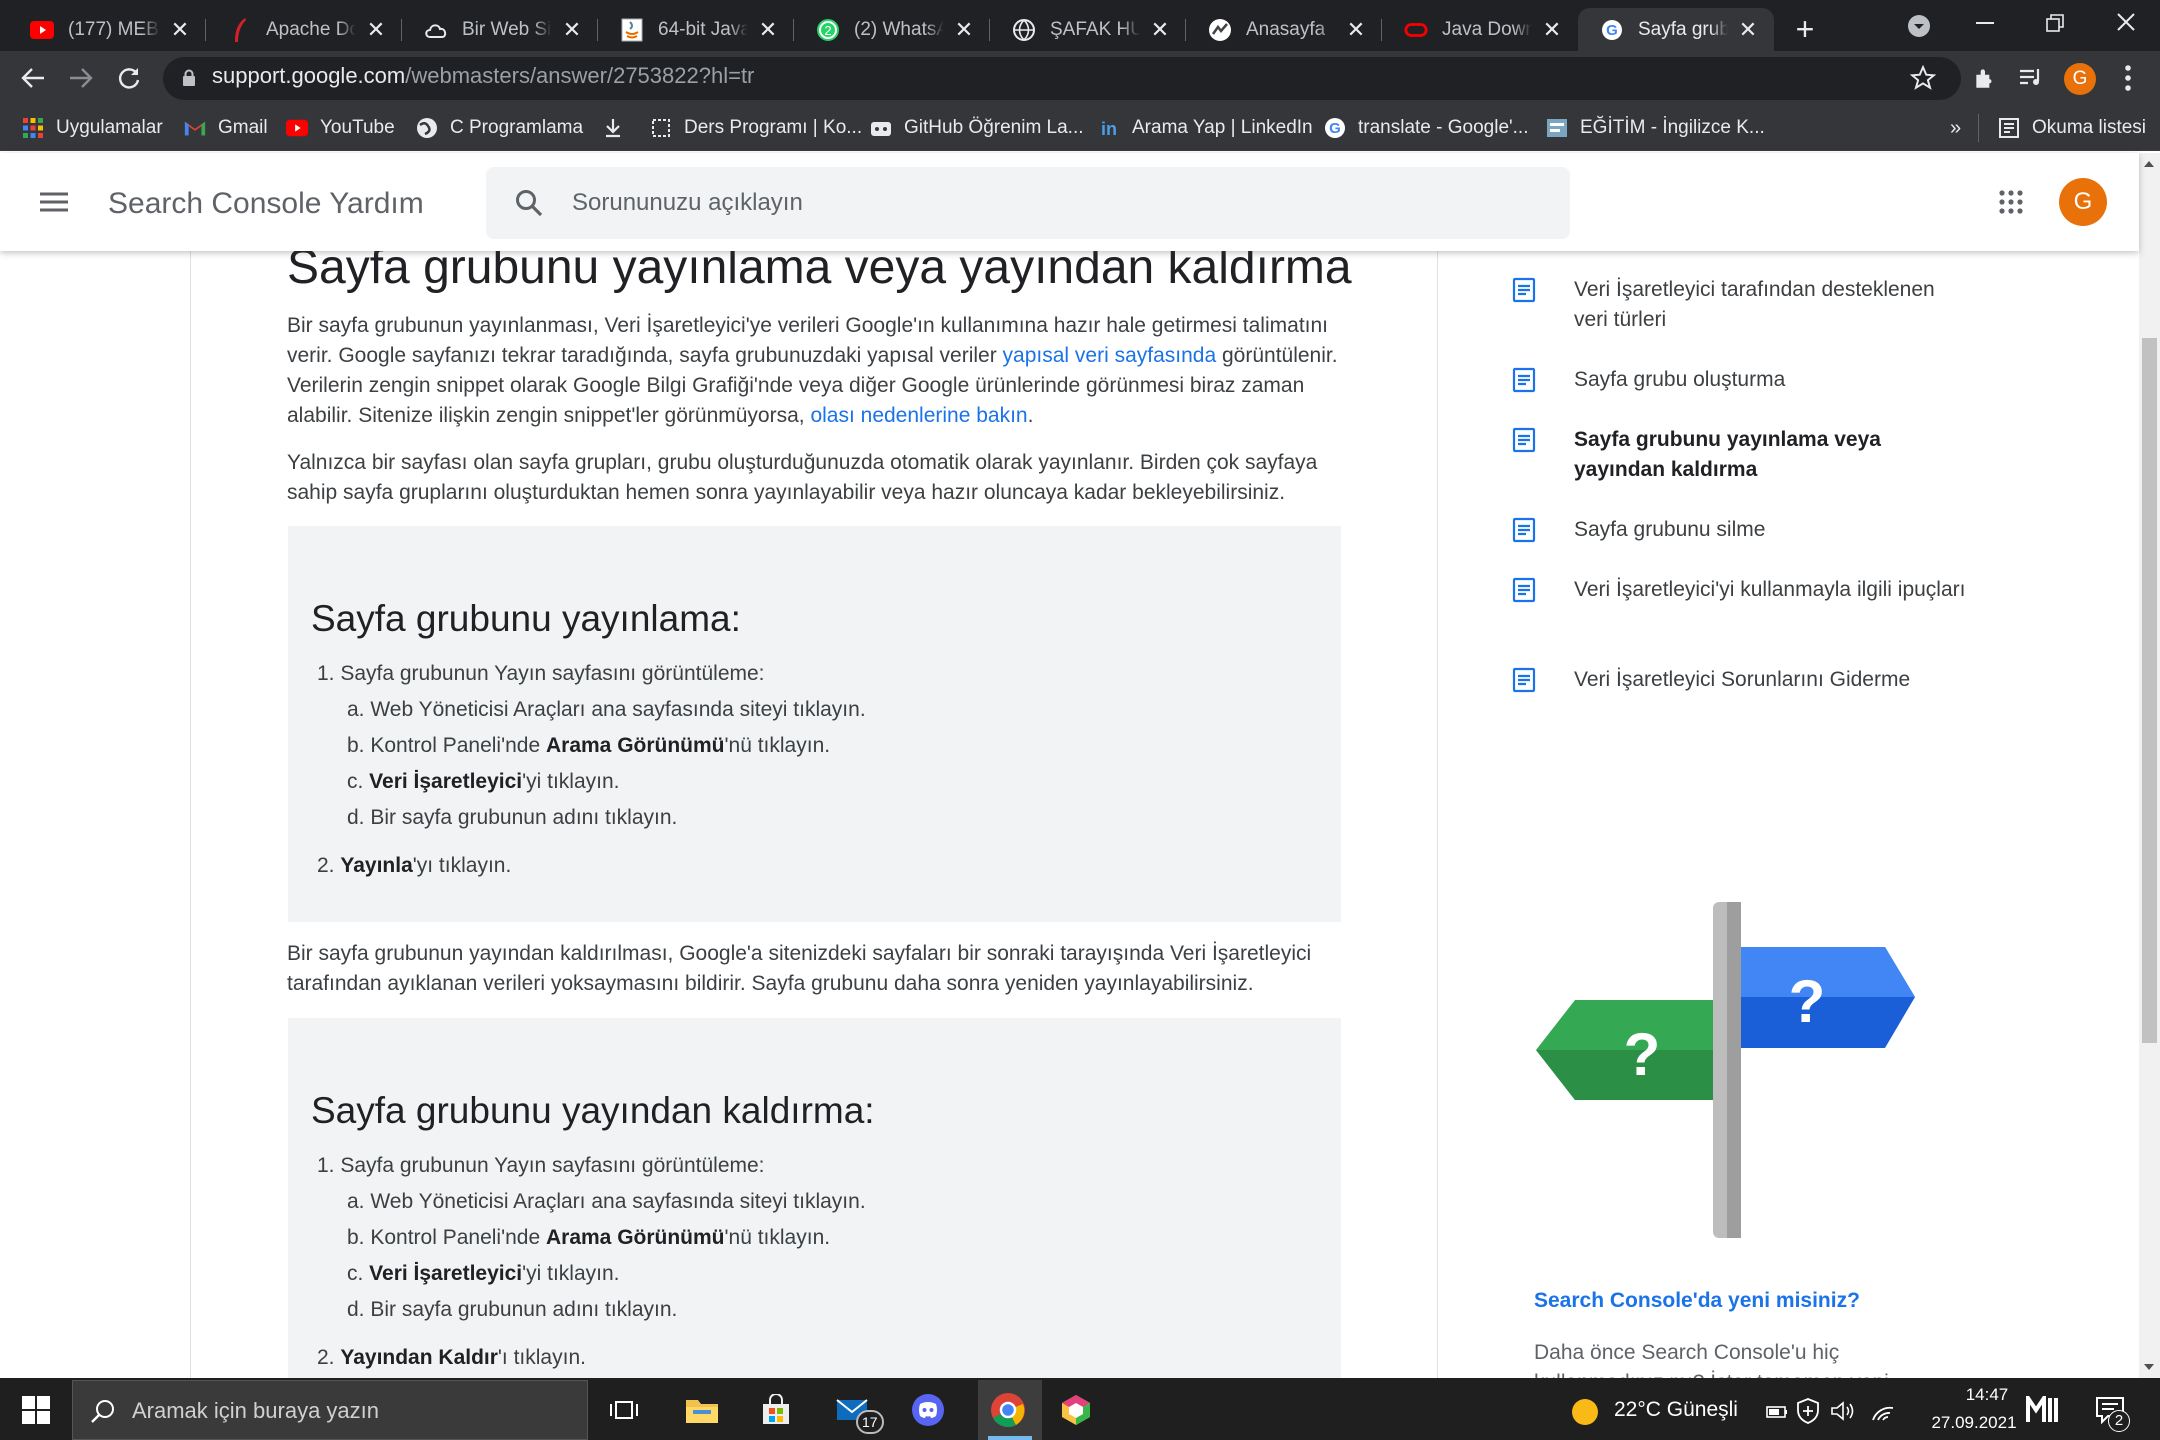 The image size is (2160, 1440). What do you see at coordinates (304, 29) in the screenshot?
I see `browser-tab: Apache Downloads ✕` at bounding box center [304, 29].